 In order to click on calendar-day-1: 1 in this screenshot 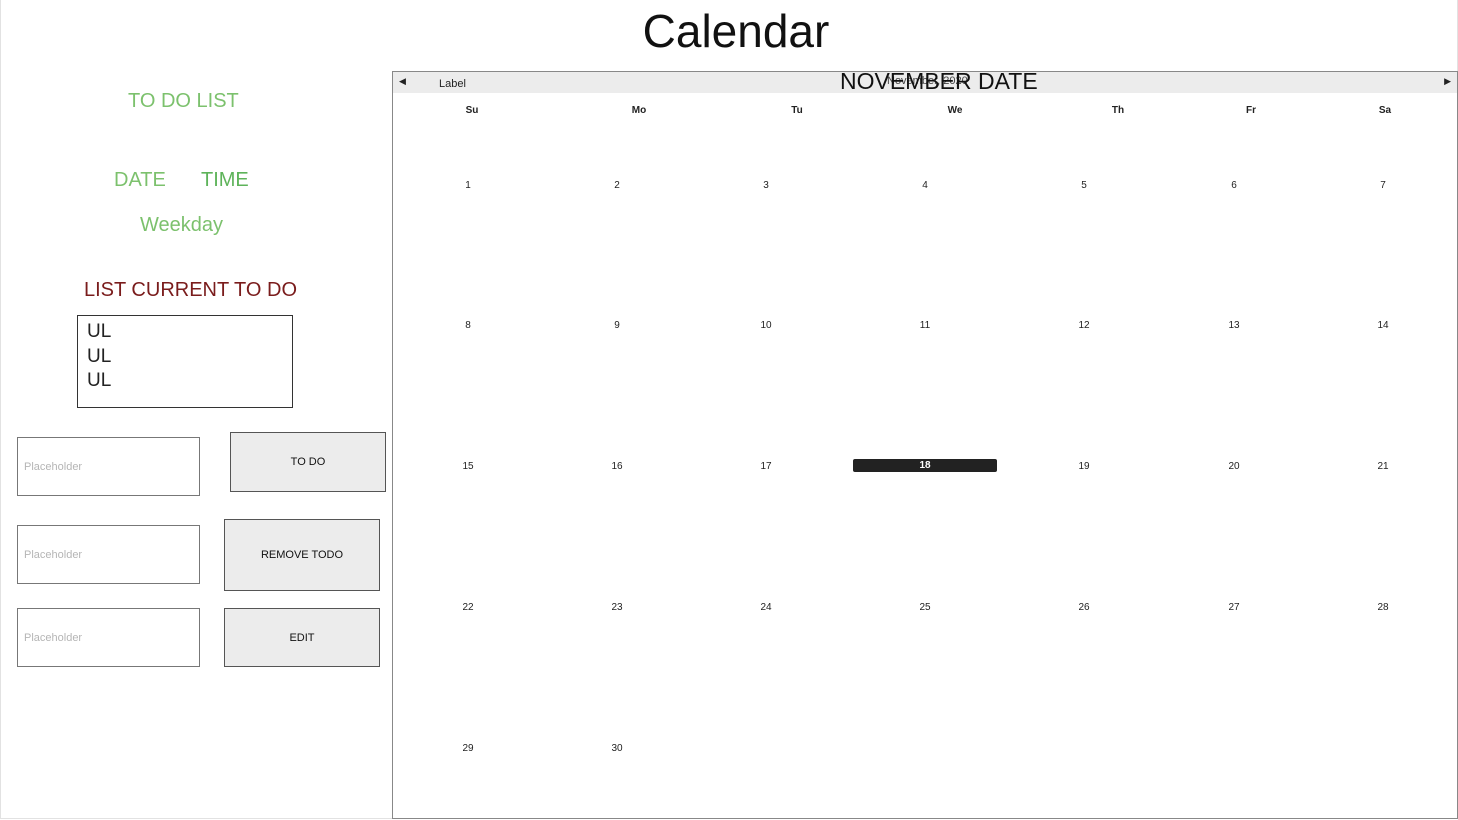, I will do `click(468, 185)`.